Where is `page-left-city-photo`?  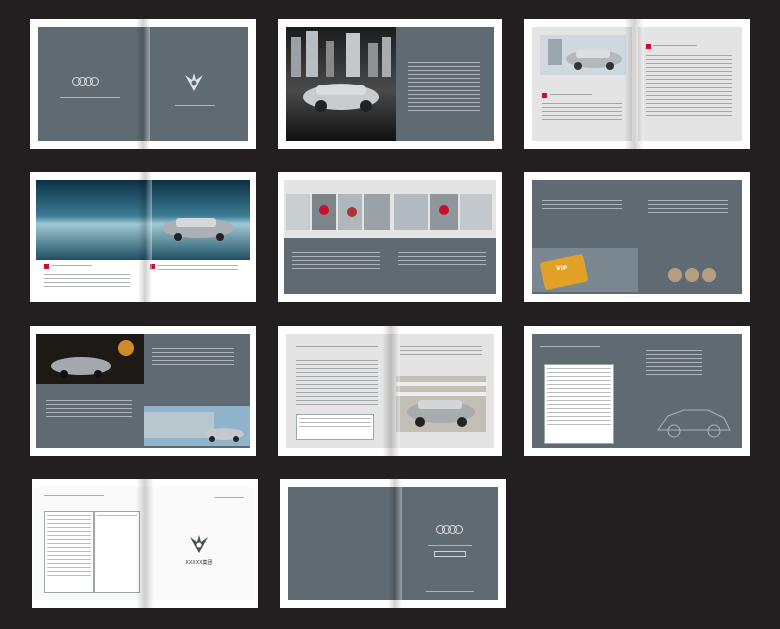 page-left-city-photo is located at coordinates (341, 84).